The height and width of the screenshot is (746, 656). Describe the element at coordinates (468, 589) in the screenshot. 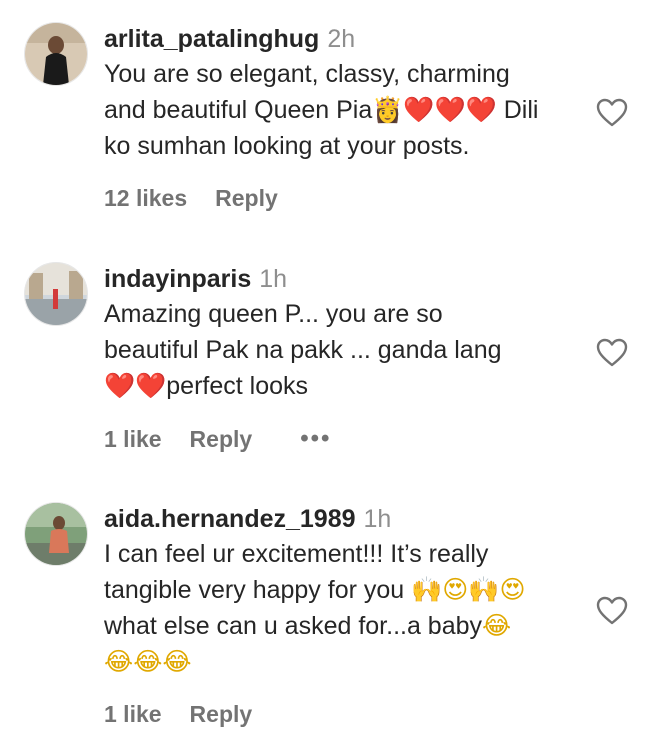

I see `emoji: 🙌😍🙌😍` at that location.